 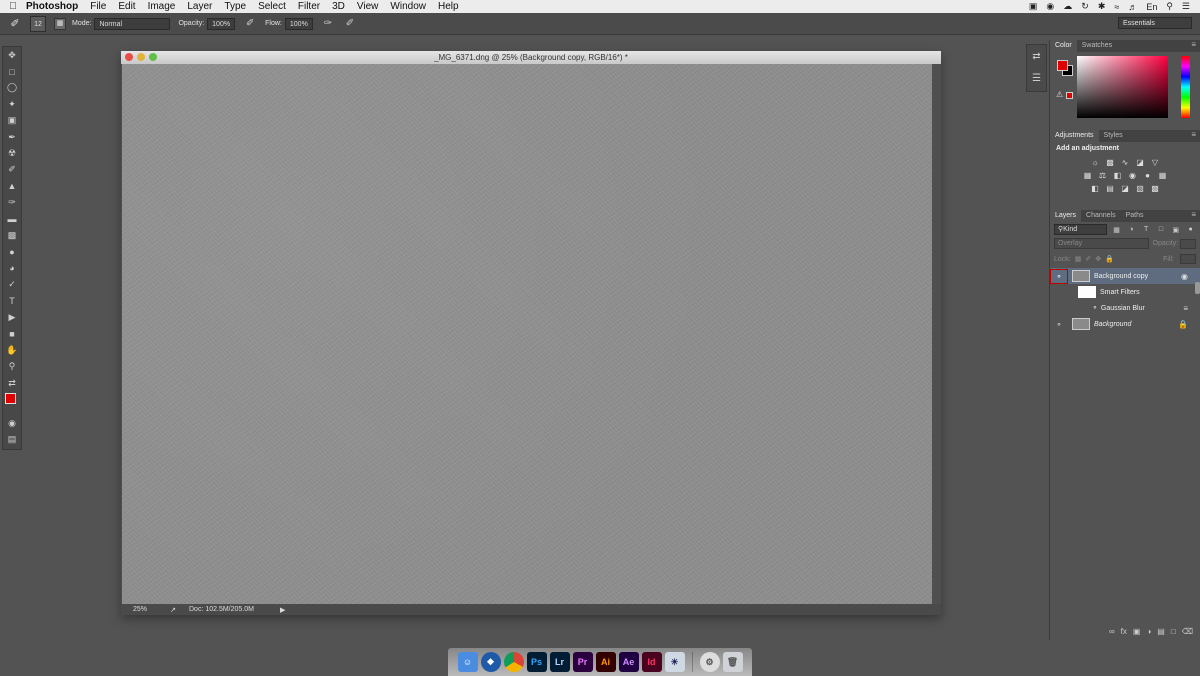 I want to click on shape-filter-icon: □, so click(x=1161, y=229).